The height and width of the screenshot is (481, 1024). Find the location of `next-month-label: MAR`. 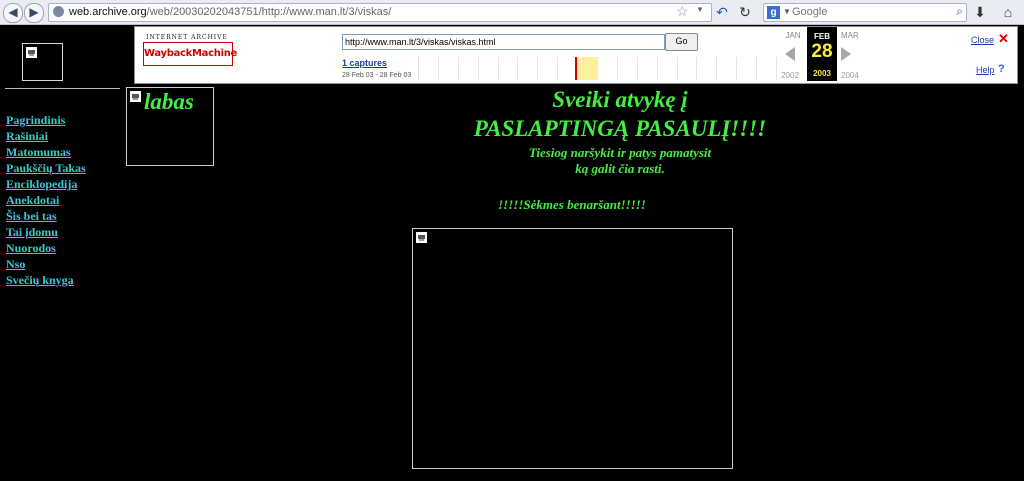

next-month-label: MAR is located at coordinates (850, 35).